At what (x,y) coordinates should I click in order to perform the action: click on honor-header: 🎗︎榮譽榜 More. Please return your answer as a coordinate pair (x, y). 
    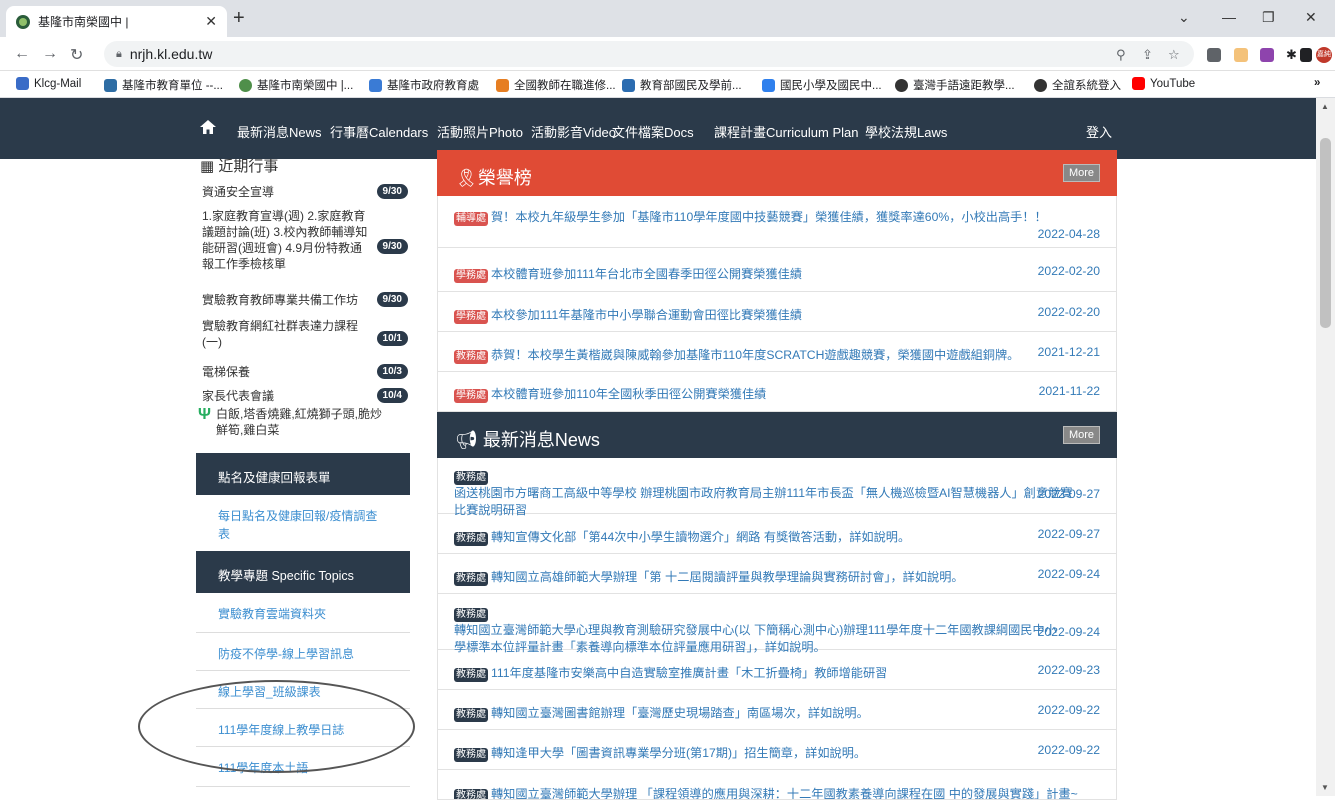
    Looking at the image, I should click on (777, 173).